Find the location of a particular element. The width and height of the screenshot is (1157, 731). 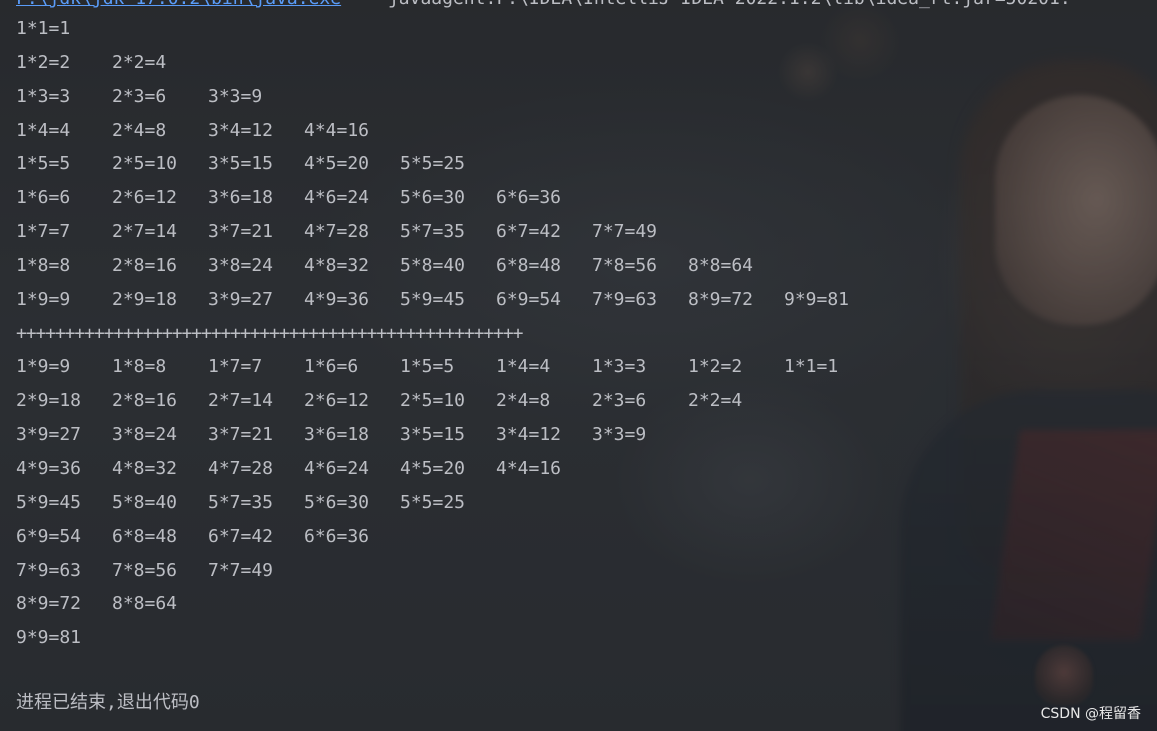

product-cell: 2*9=18 is located at coordinates (49, 401).